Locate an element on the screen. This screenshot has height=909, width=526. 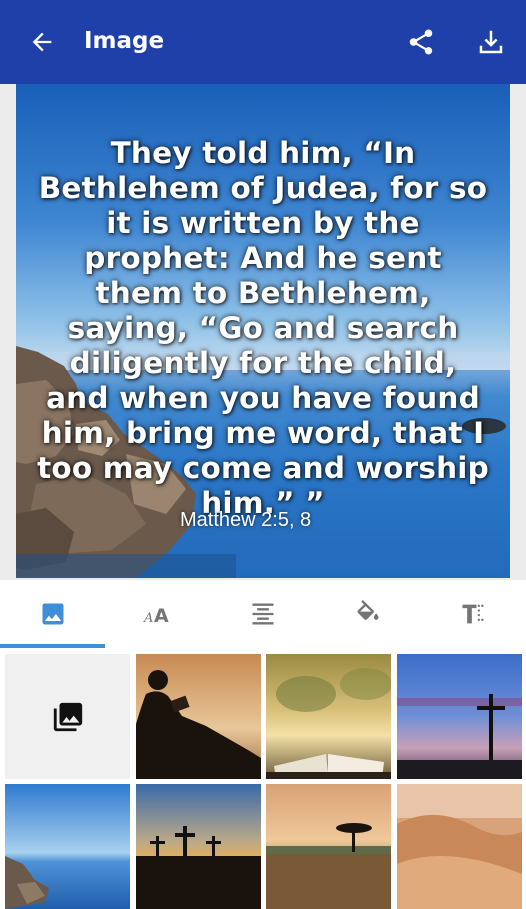
thumbnail-cross-twilight is located at coordinates (459, 716).